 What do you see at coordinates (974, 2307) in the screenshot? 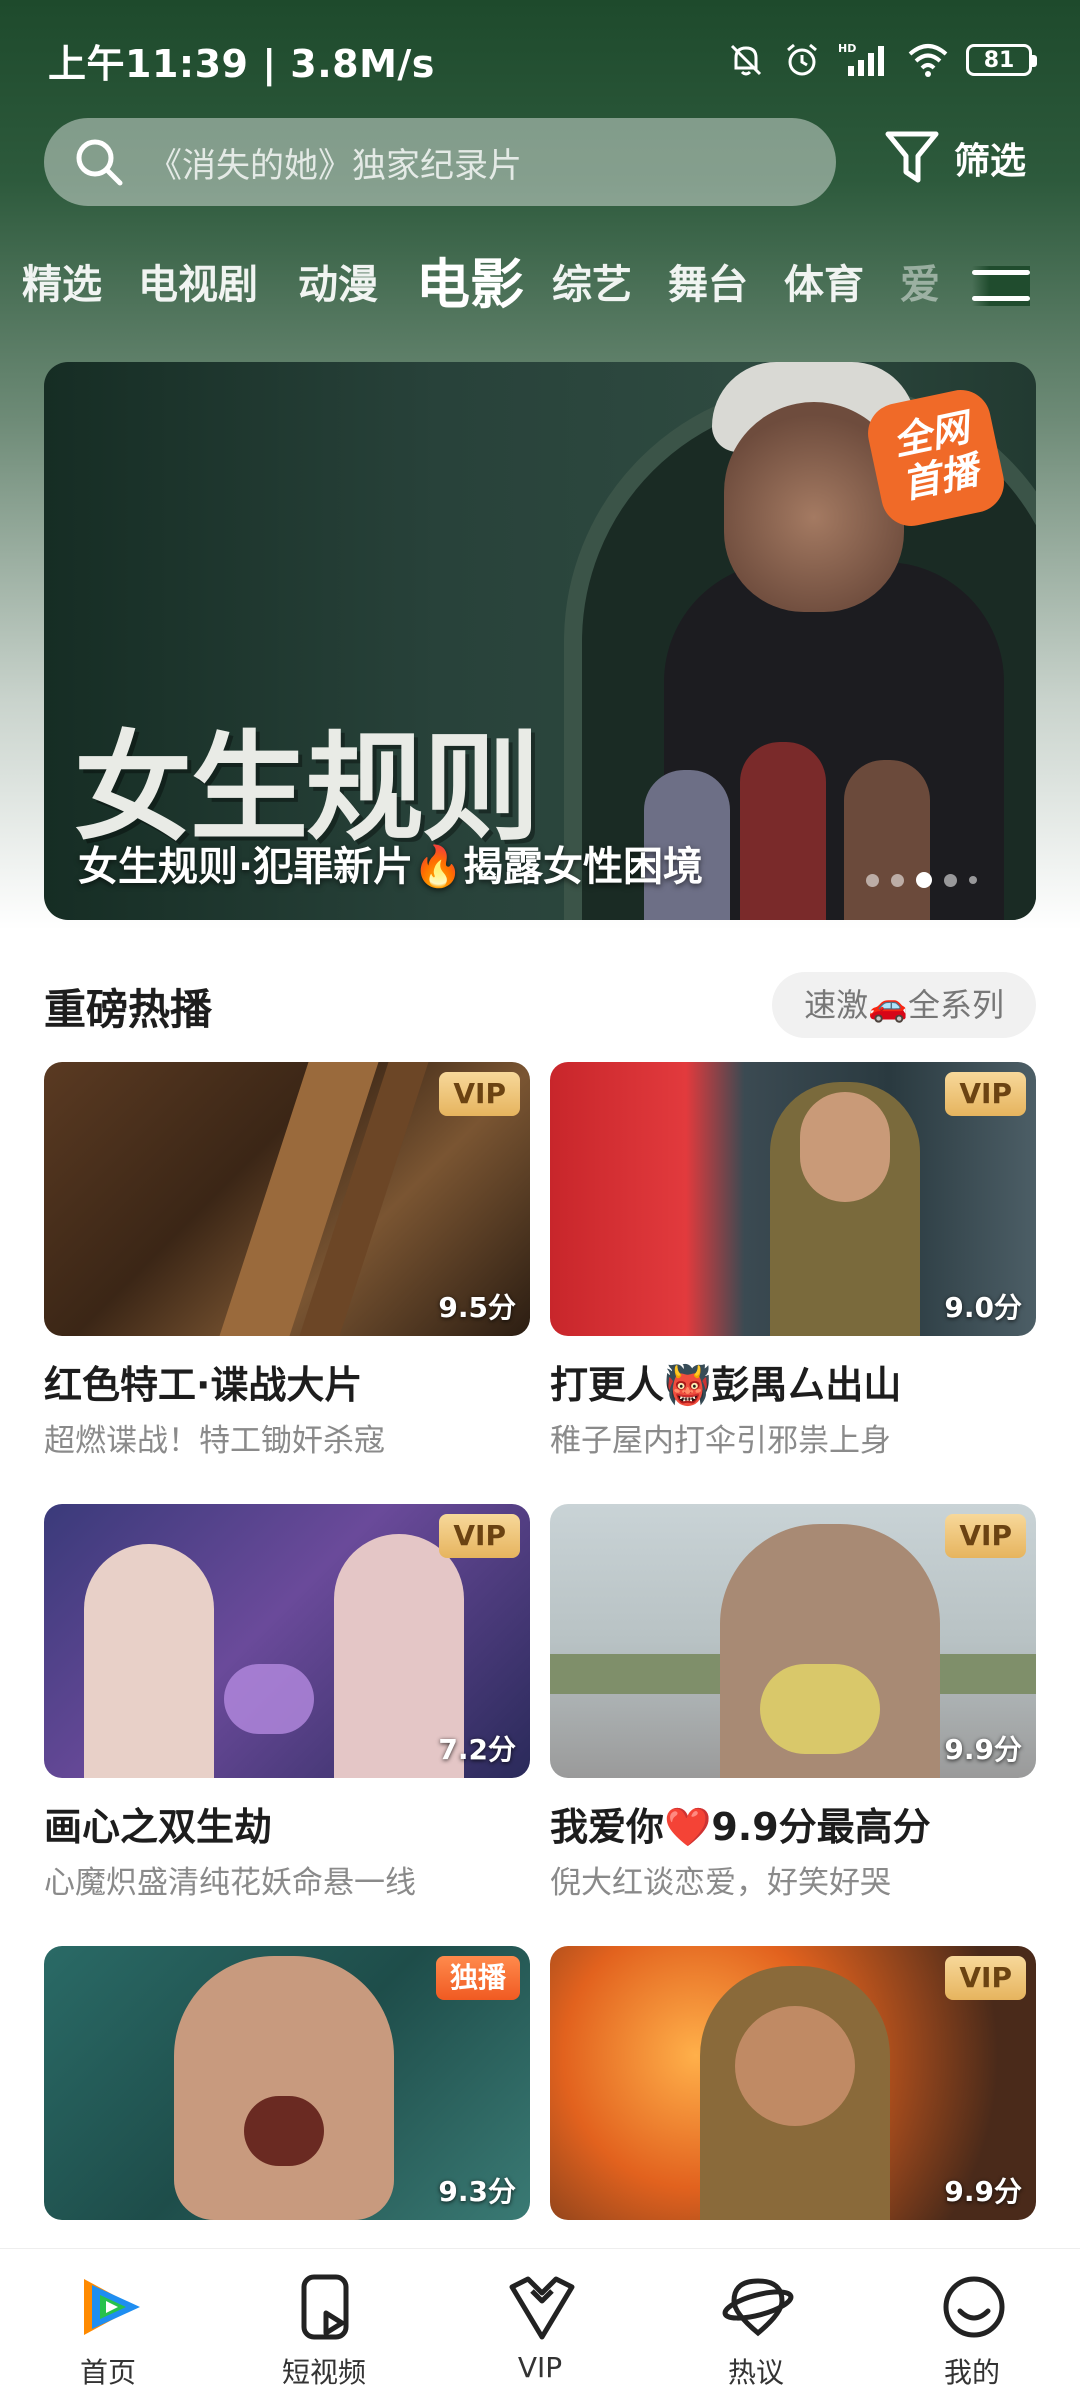
I see `smile-face-icon` at bounding box center [974, 2307].